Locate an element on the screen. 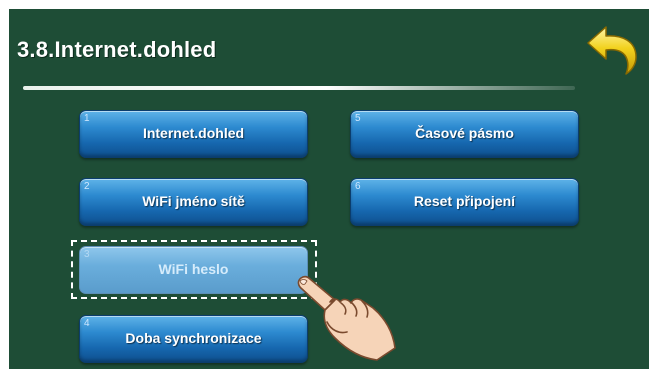 This screenshot has width=659, height=378. wifi-network-name-button: 2 WiFi jméno sítě is located at coordinates (193, 202).